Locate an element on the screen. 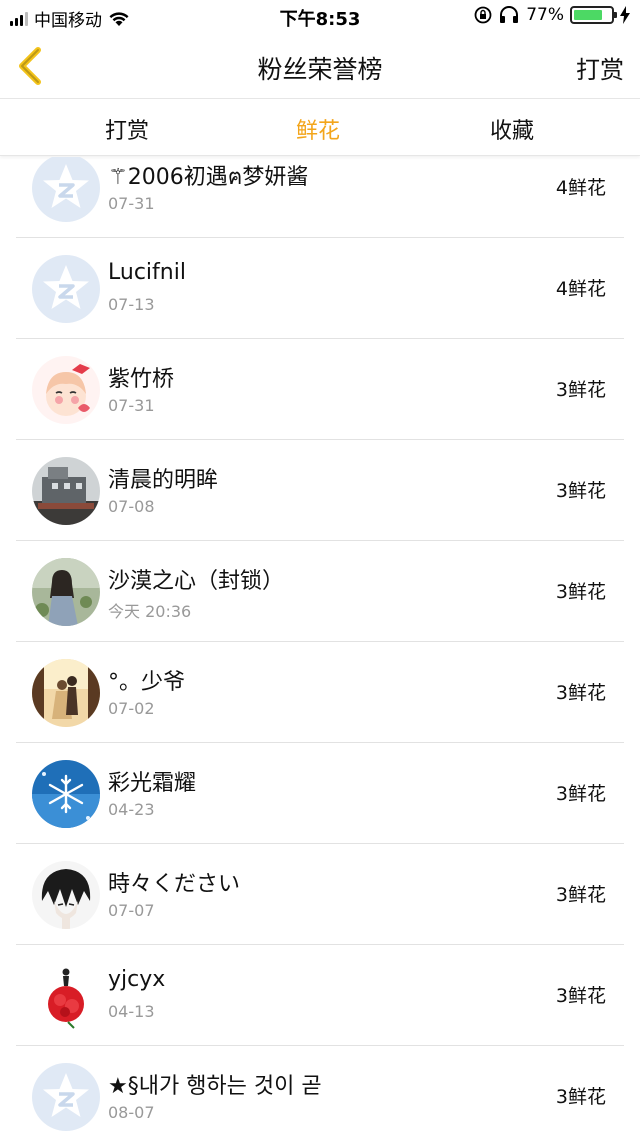 The height and width of the screenshot is (1138, 640). status-right: 77% is located at coordinates (552, 15).